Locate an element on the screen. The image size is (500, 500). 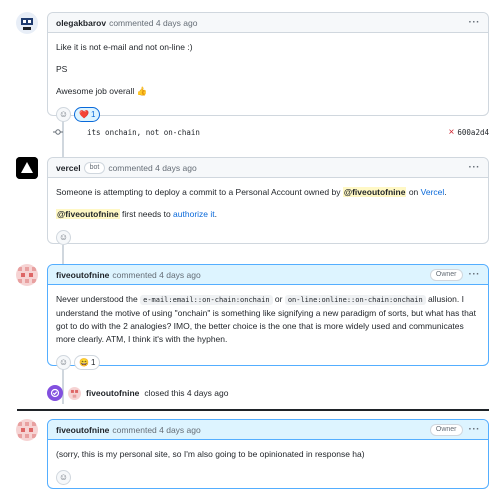
reactions: ☺ ❤️ 1 is located at coordinates (268, 114).